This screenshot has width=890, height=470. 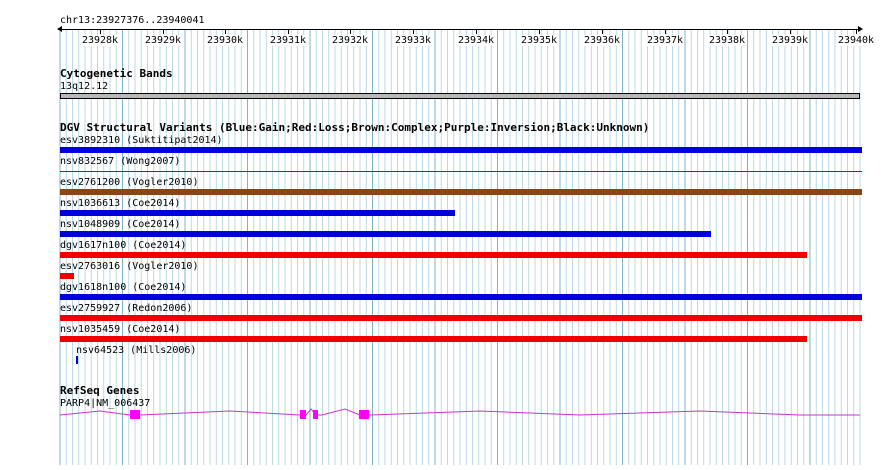 I want to click on ruler-tick-label: 23934k, so click(x=476, y=40).